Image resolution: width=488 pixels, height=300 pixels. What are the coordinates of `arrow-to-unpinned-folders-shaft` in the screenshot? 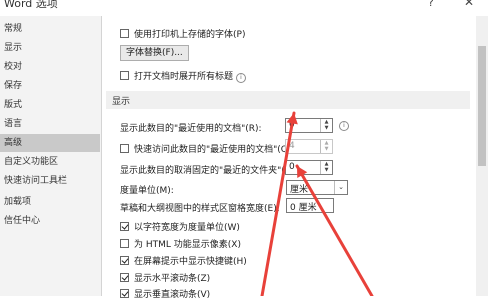 It's located at (334, 230).